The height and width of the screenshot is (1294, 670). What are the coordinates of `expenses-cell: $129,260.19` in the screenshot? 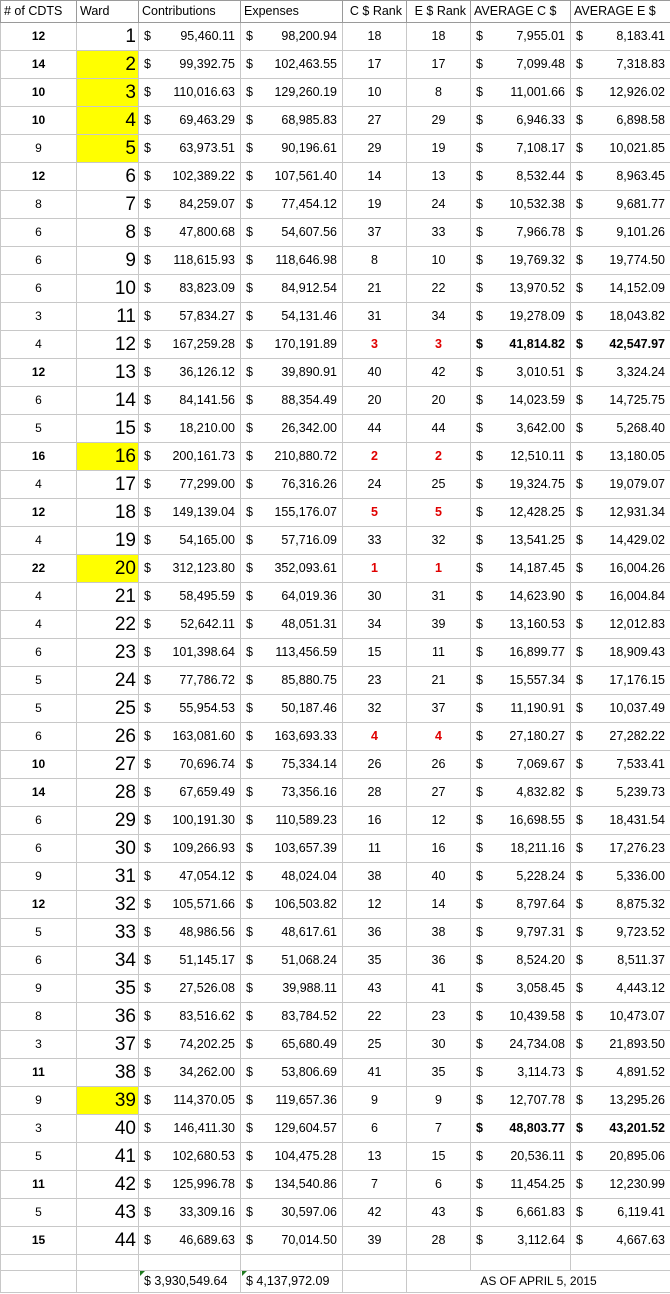 It's located at (291, 92).